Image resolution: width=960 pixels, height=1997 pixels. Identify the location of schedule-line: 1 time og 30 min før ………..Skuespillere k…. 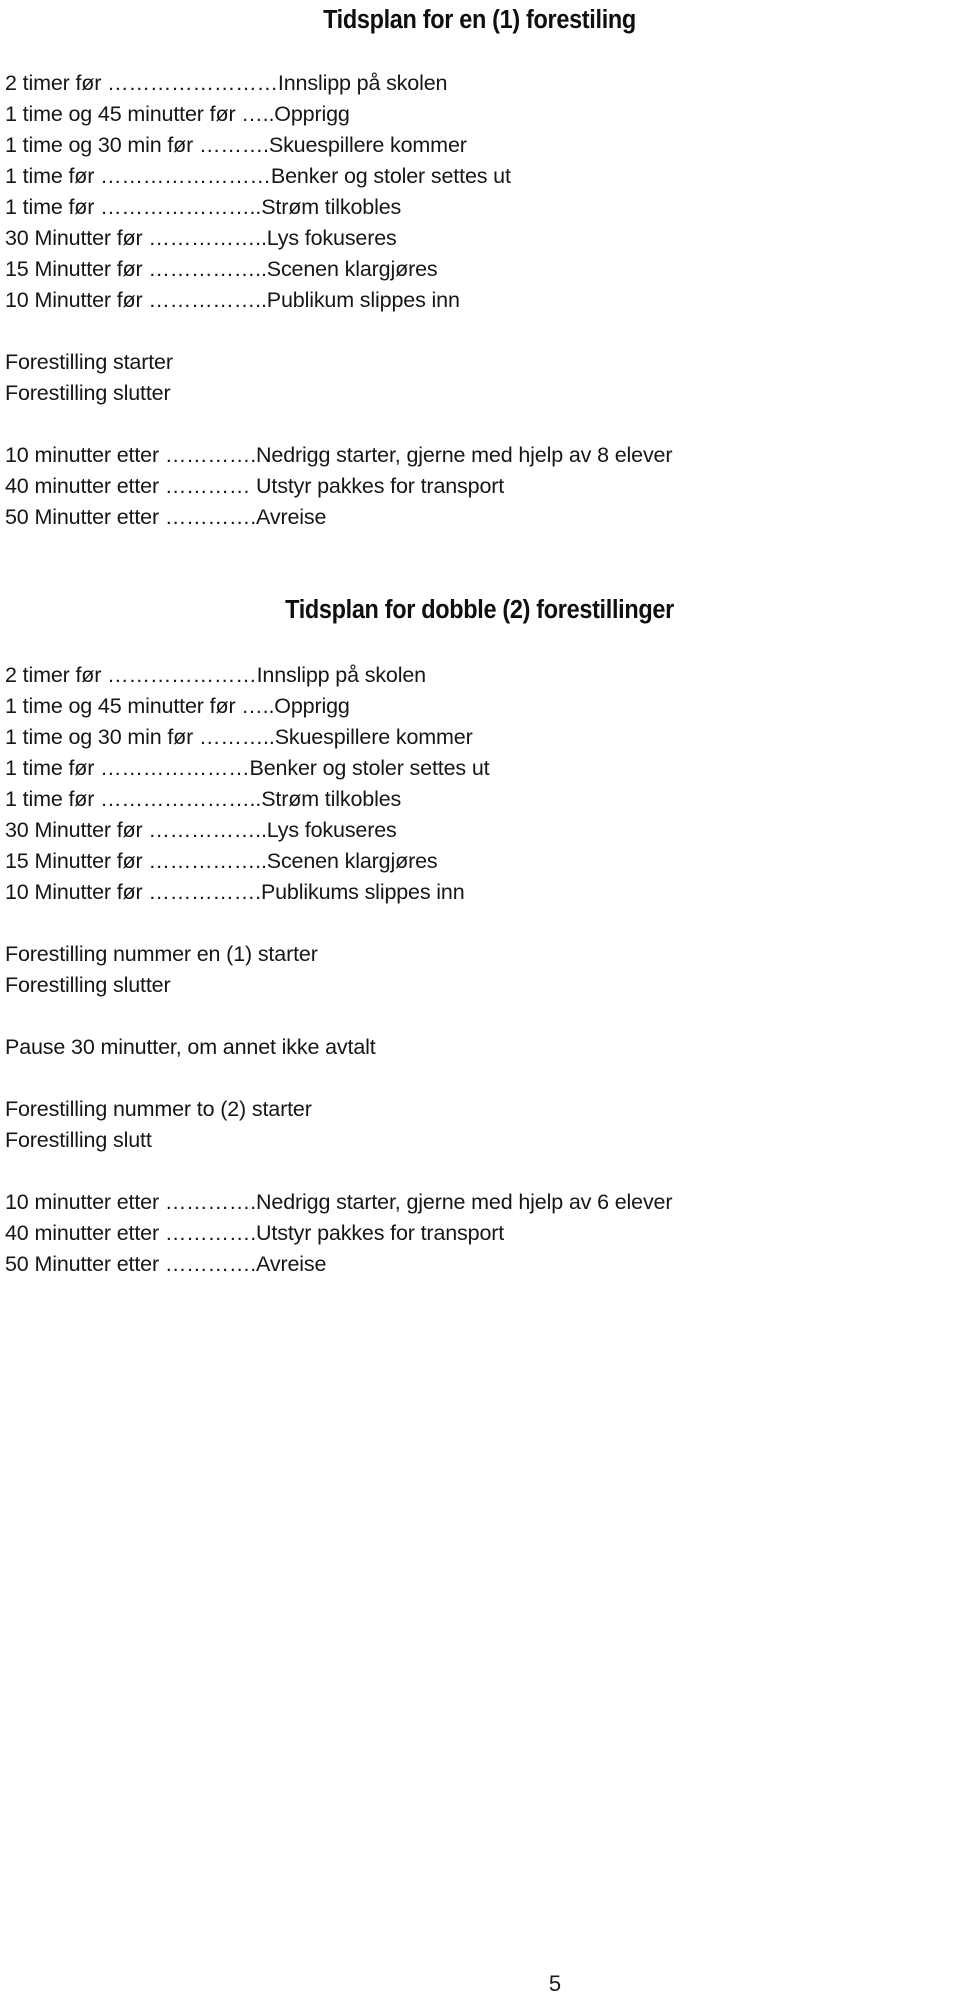
(239, 737).